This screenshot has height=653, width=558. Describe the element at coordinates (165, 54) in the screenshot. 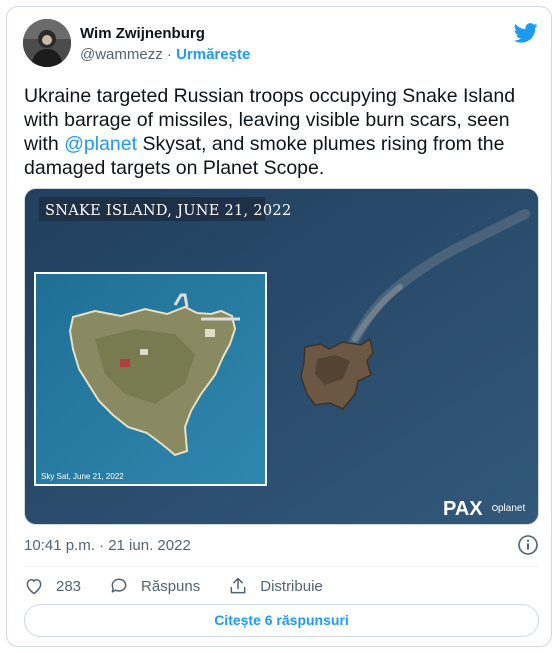

I see `author-meta-row: @wammezz · Urmărește` at that location.